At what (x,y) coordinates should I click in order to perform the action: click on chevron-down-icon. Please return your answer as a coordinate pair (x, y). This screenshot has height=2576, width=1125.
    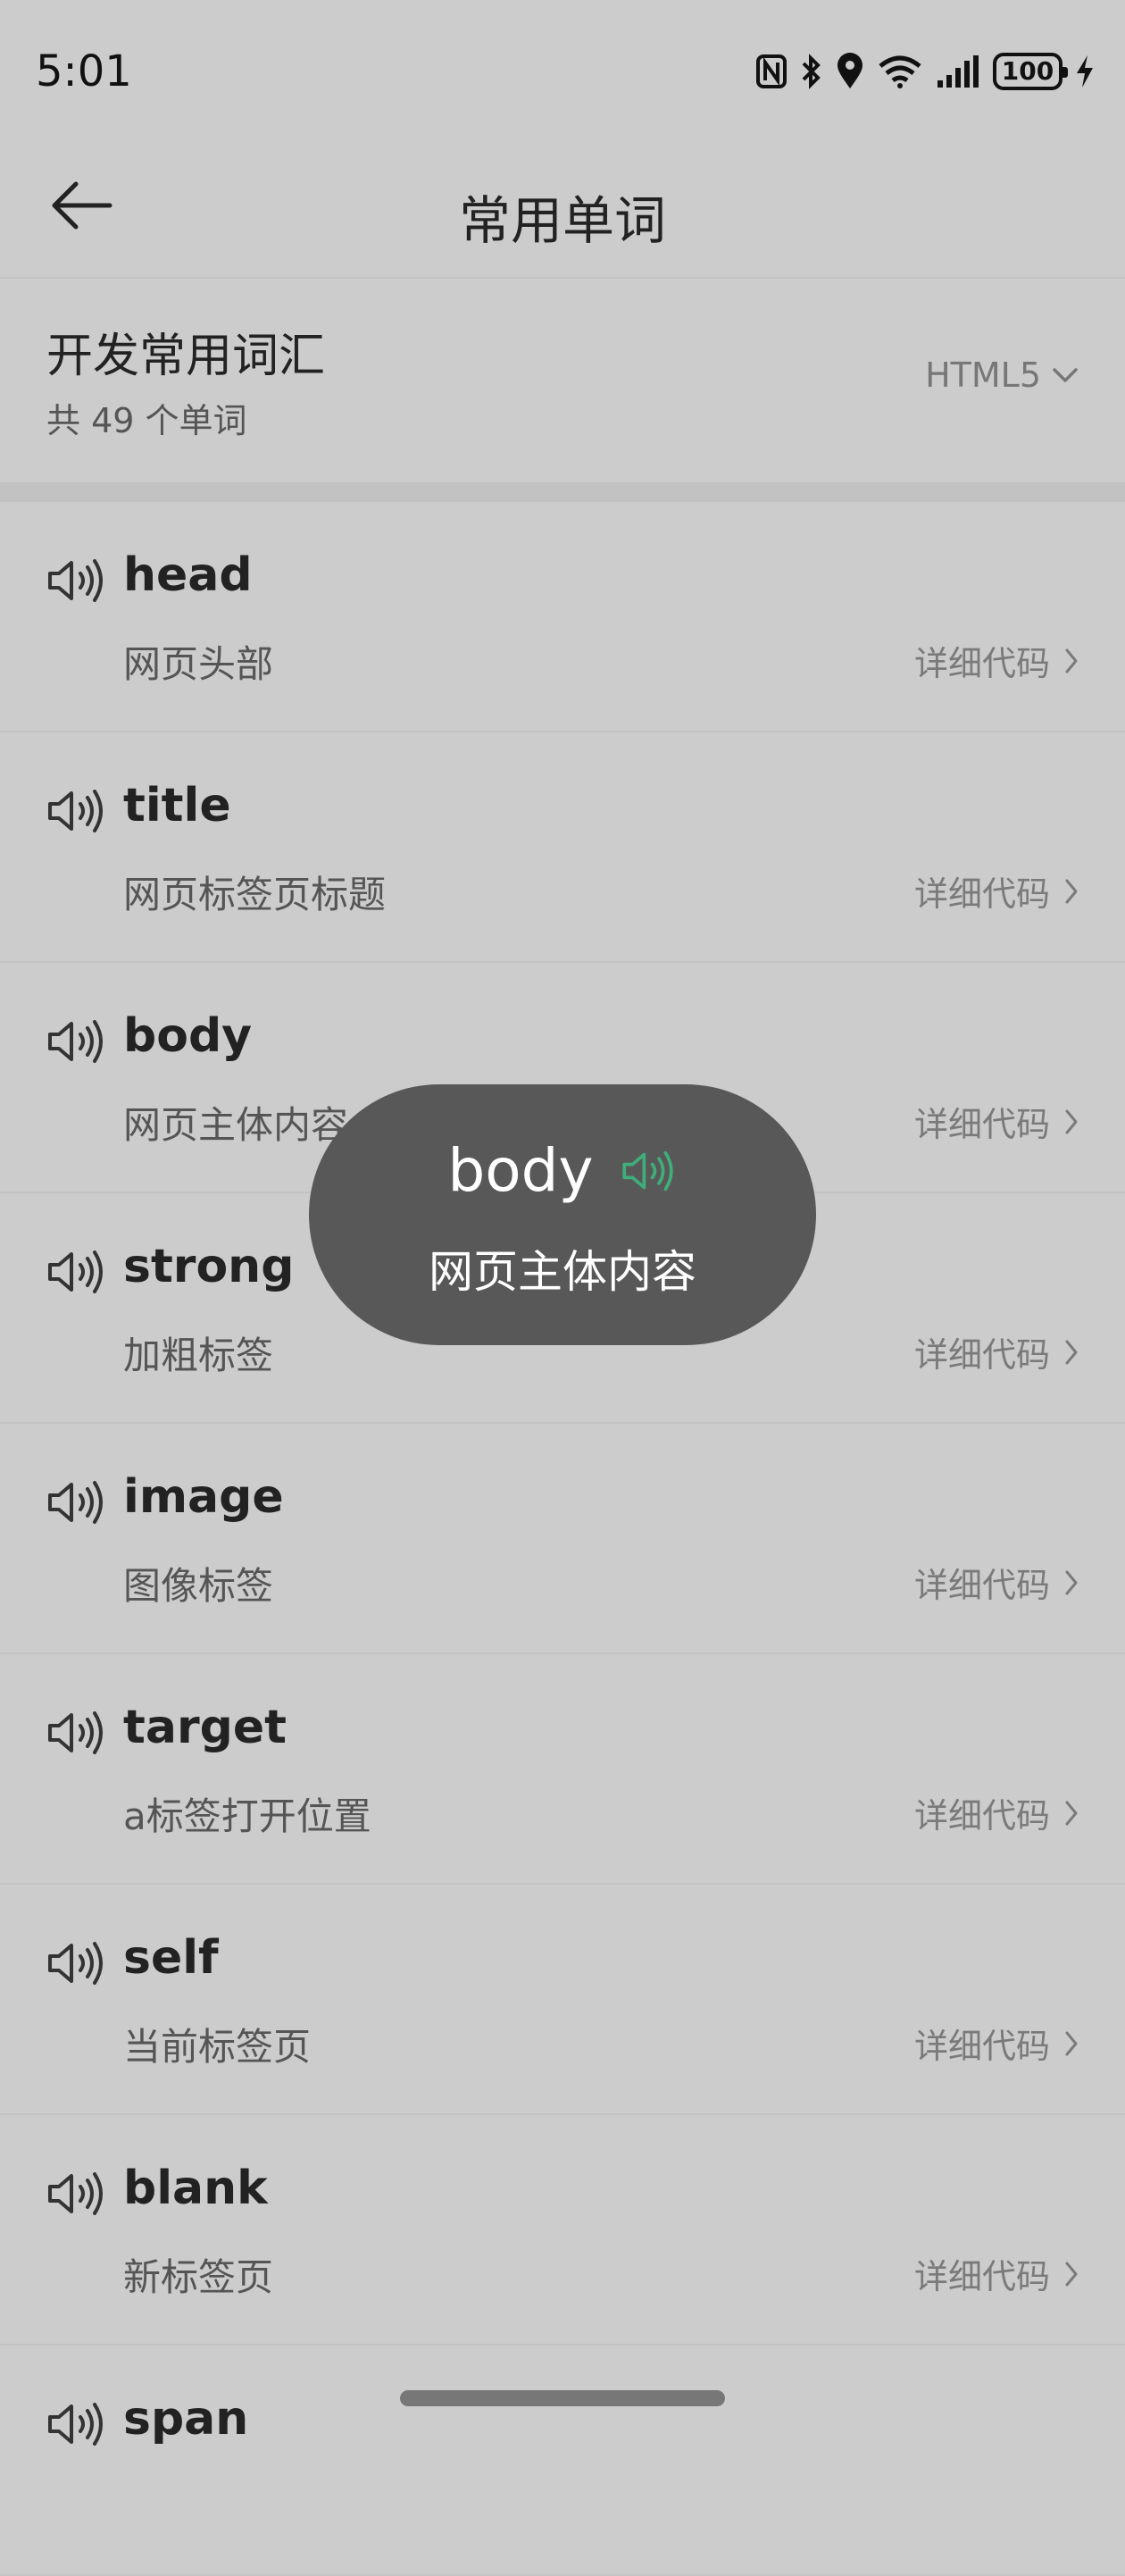
    Looking at the image, I should click on (1066, 375).